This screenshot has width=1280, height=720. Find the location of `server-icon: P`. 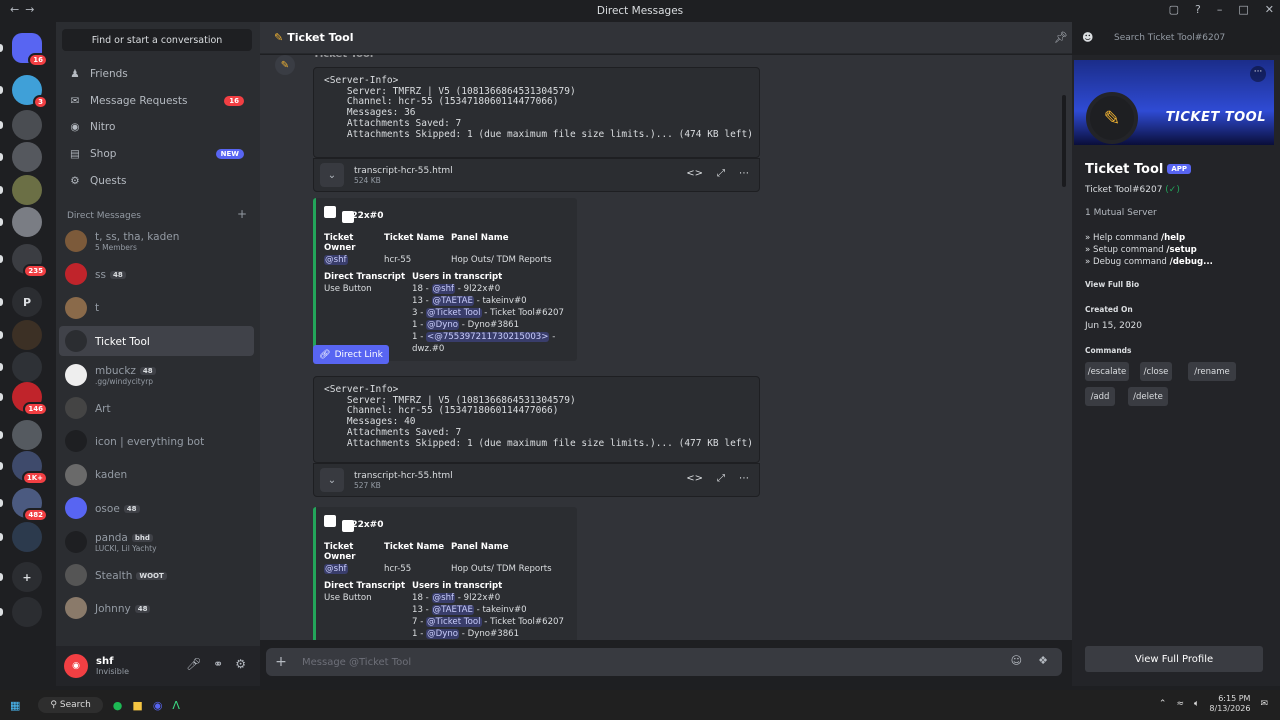

server-icon: P is located at coordinates (27, 302).